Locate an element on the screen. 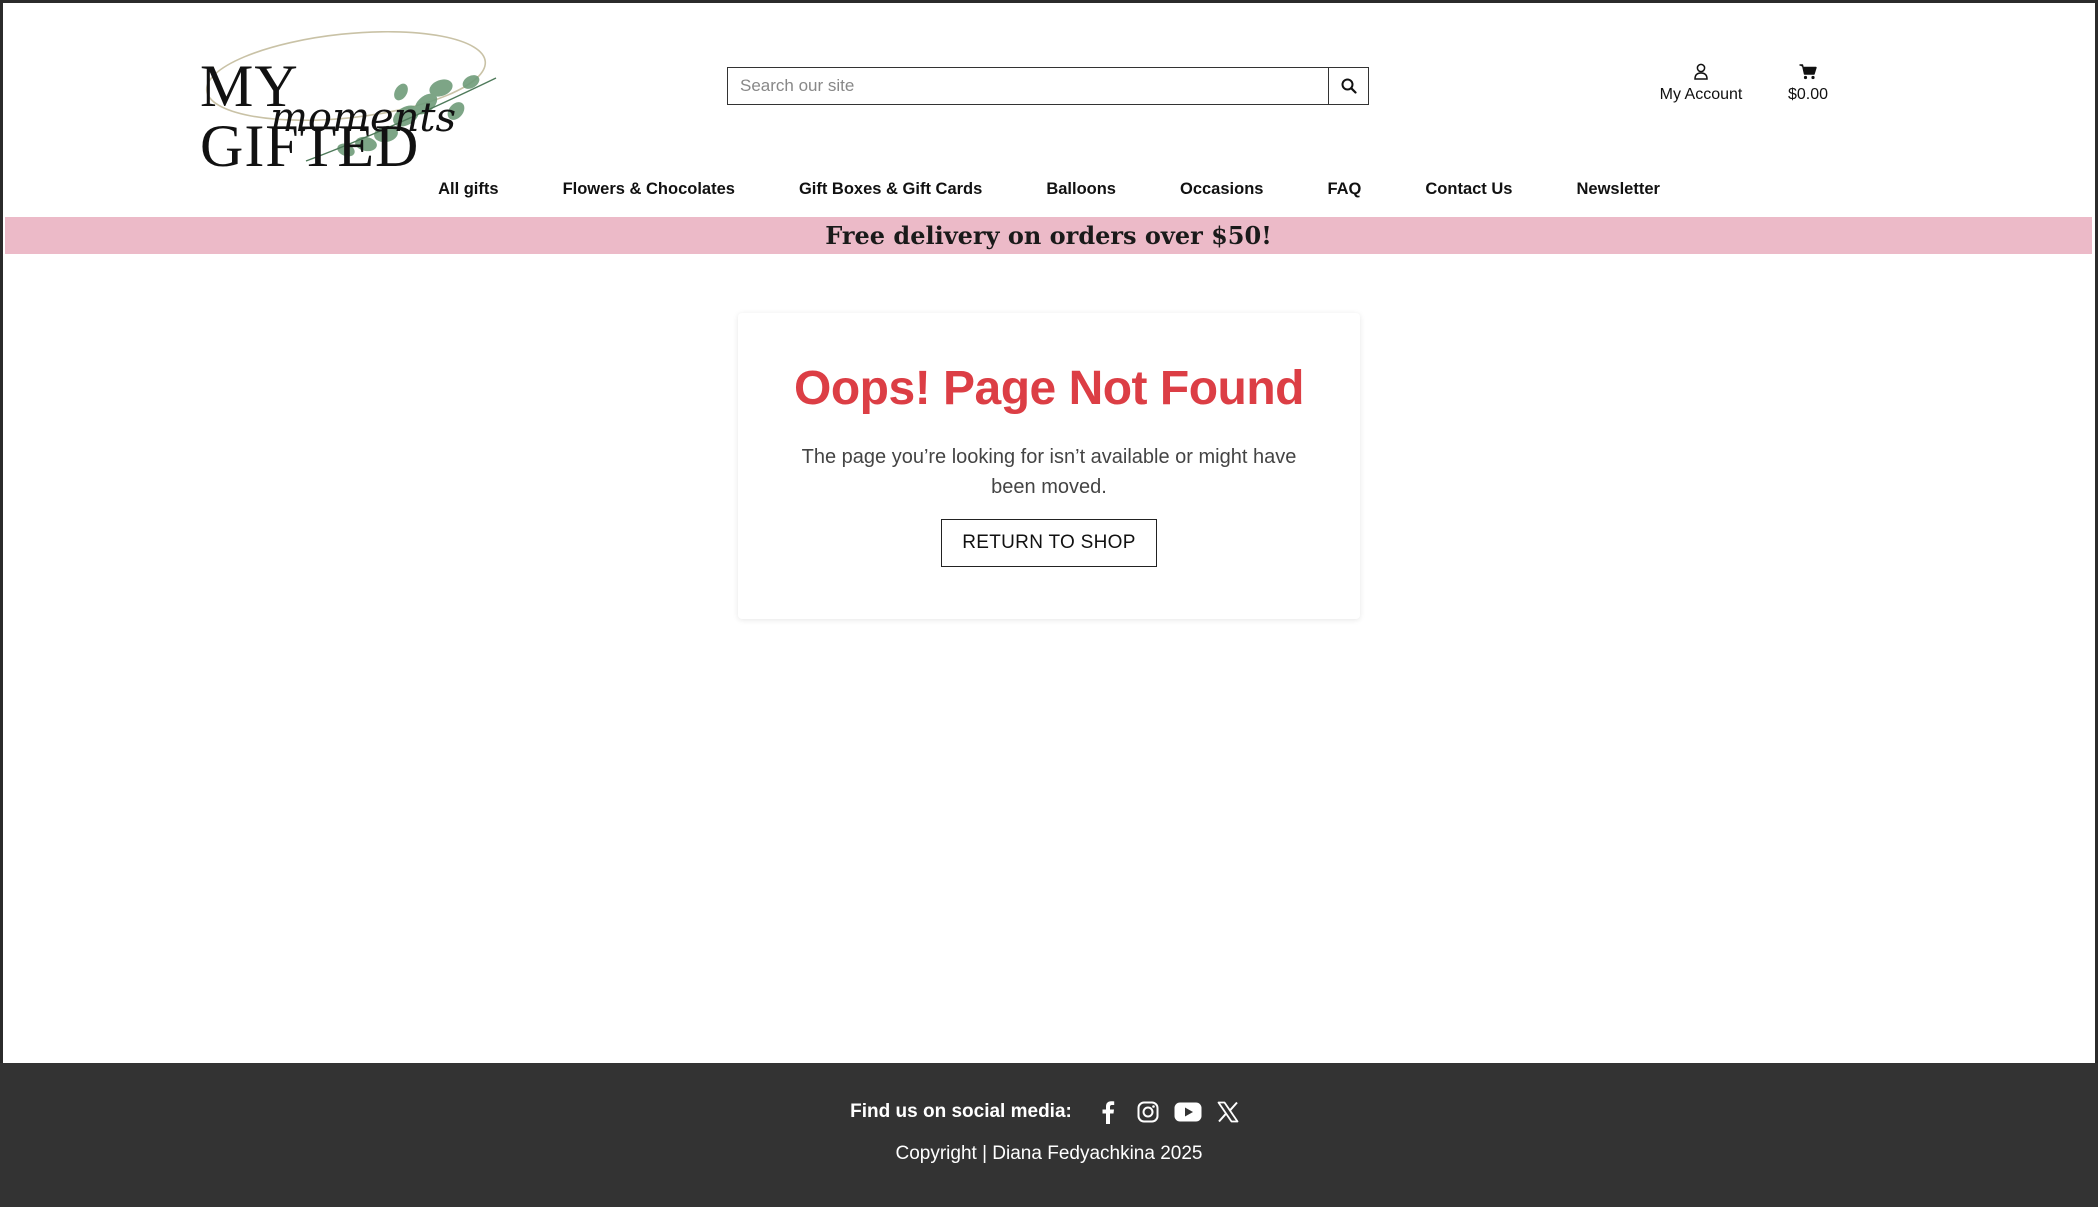  return-to-shop-button: RETURN TO SHOP is located at coordinates (1049, 543).